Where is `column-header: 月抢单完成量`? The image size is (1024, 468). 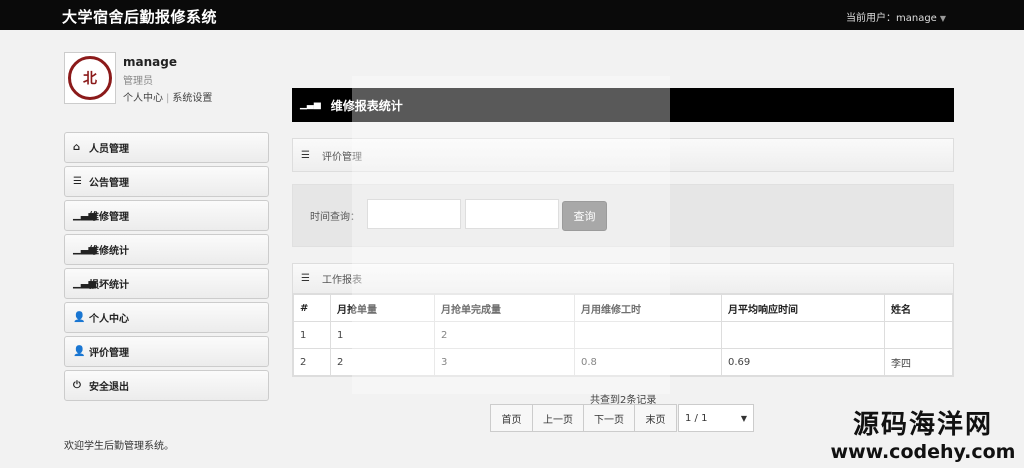 column-header: 月抢单完成量 is located at coordinates (504, 308).